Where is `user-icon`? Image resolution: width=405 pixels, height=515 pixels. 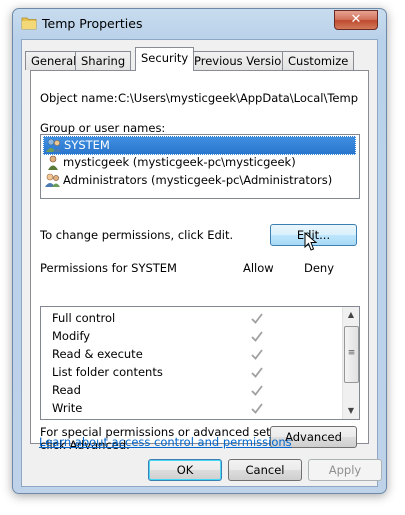 user-icon is located at coordinates (53, 162).